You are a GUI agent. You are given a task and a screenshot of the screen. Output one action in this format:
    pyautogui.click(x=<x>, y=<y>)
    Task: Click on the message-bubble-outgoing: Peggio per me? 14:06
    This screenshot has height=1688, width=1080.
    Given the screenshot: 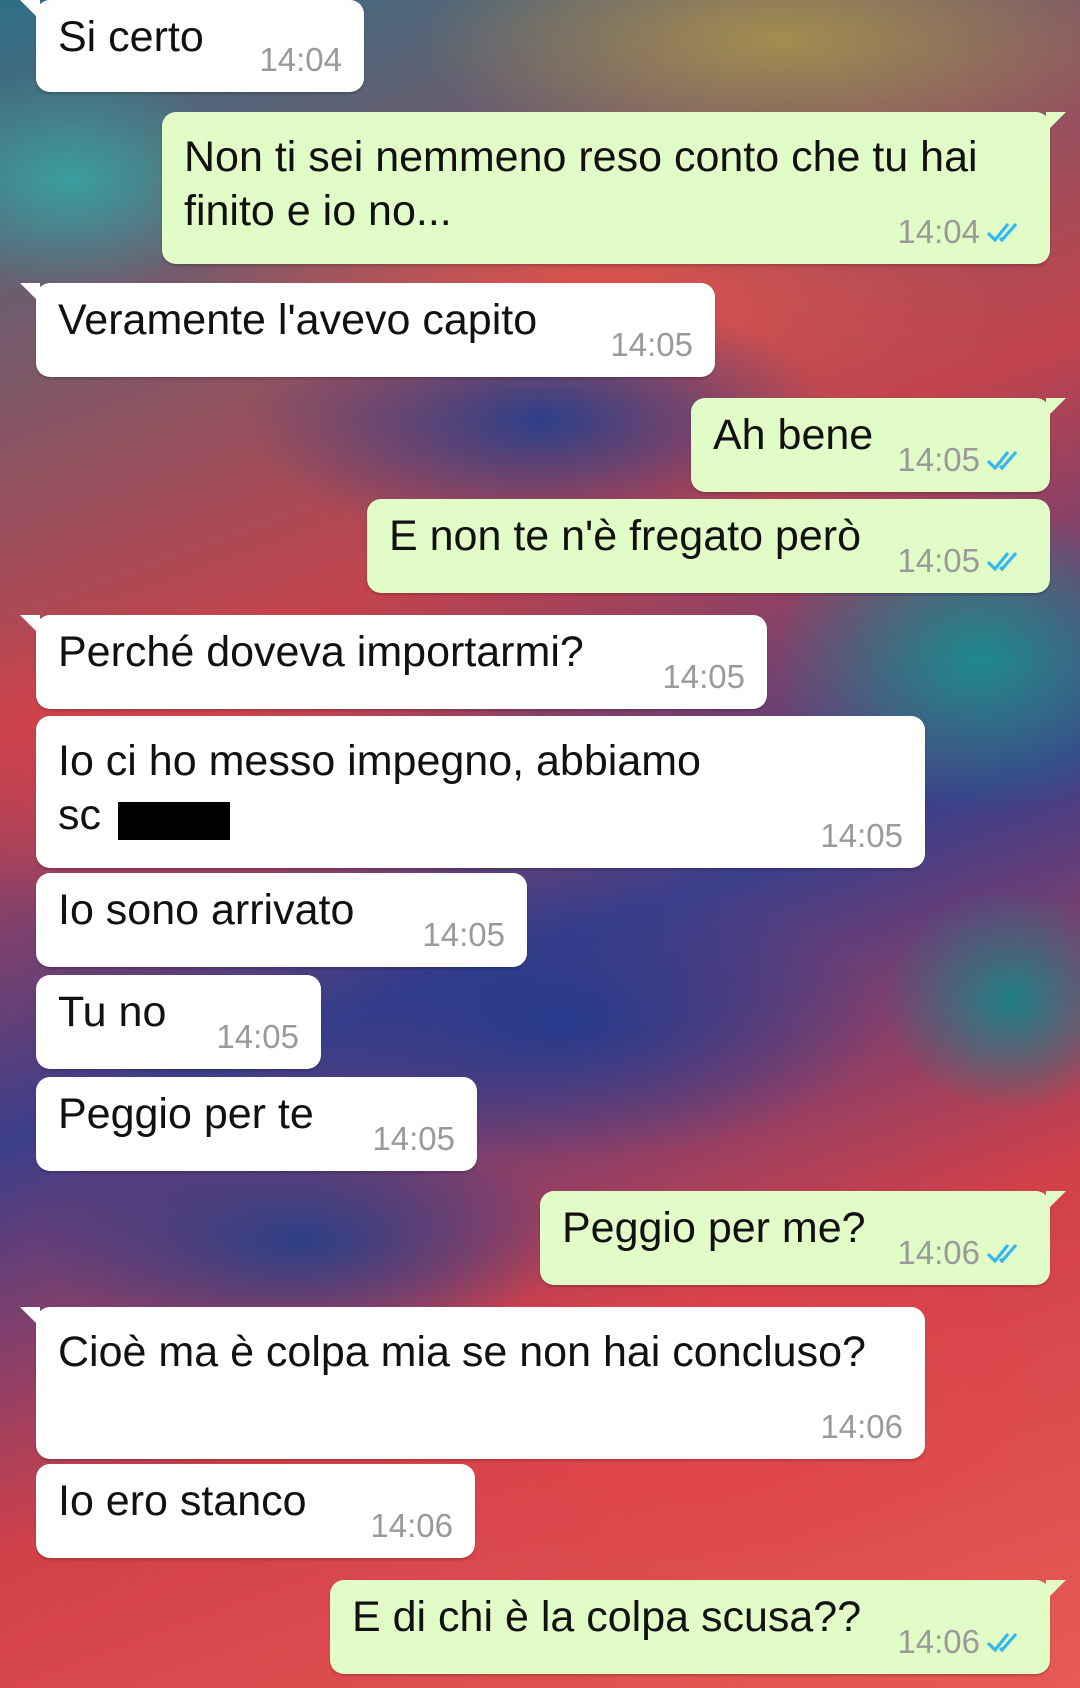 What is the action you would take?
    pyautogui.click(x=803, y=1238)
    